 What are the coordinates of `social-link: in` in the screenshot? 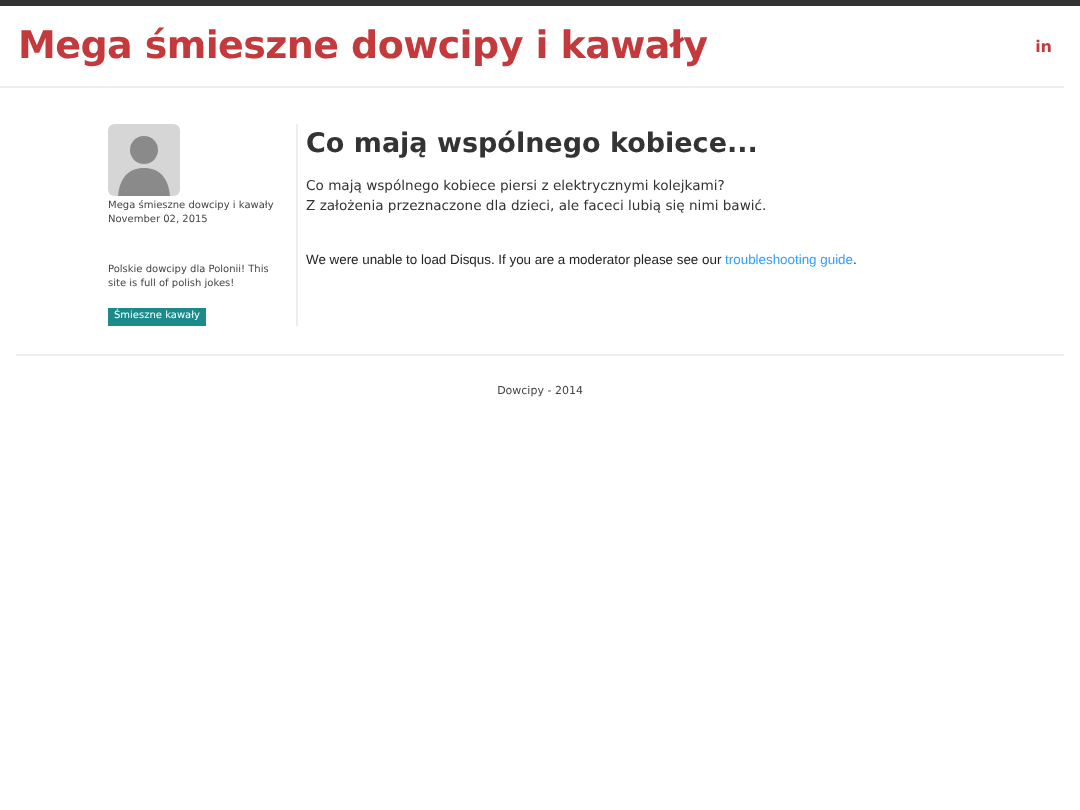 It's located at (1043, 46).